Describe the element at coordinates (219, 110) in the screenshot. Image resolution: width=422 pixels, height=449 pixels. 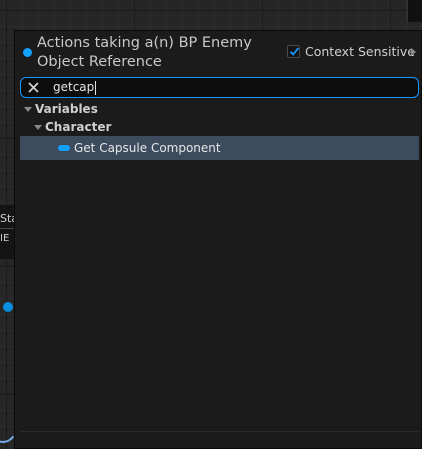
I see `tree-category-variables: Variables` at that location.